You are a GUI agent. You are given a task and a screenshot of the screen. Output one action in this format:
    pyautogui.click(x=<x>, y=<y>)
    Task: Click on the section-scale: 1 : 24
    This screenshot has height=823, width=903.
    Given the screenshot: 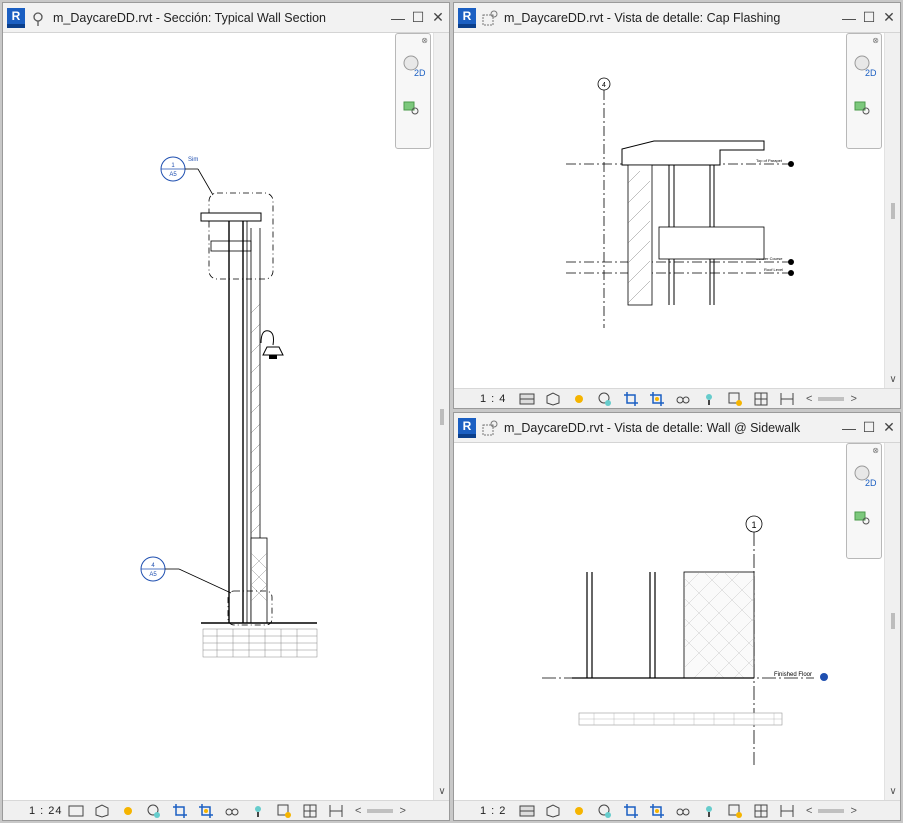 What is the action you would take?
    pyautogui.click(x=34, y=811)
    